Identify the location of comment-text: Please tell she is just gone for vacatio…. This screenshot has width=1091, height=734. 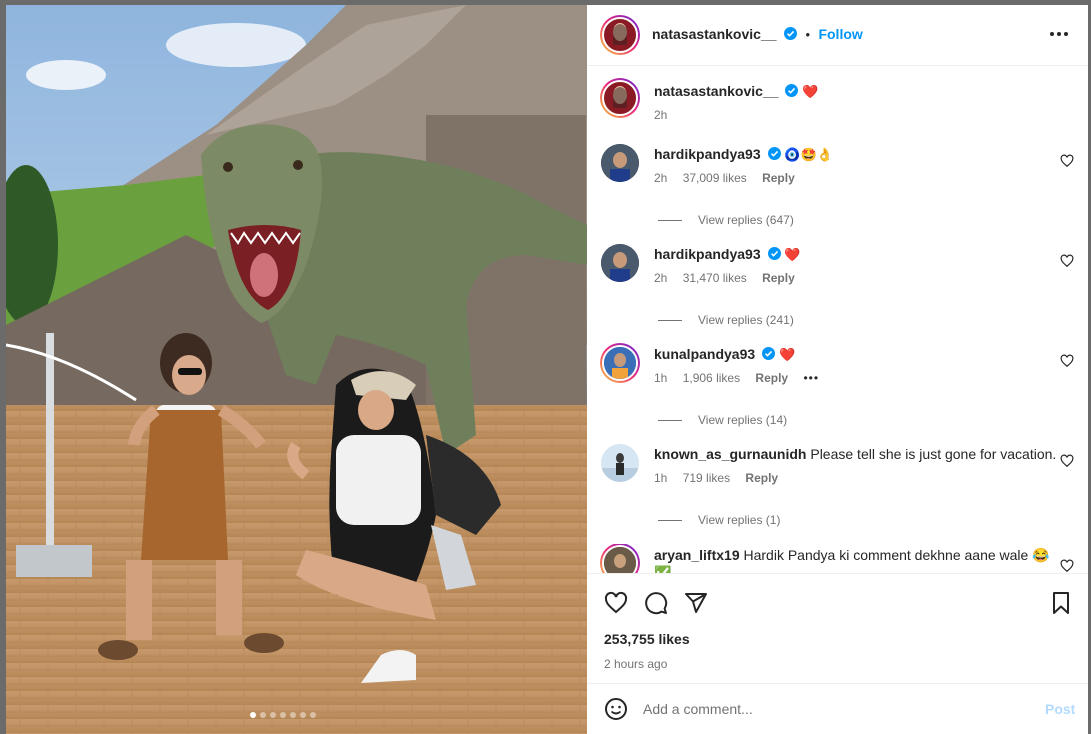
(933, 454).